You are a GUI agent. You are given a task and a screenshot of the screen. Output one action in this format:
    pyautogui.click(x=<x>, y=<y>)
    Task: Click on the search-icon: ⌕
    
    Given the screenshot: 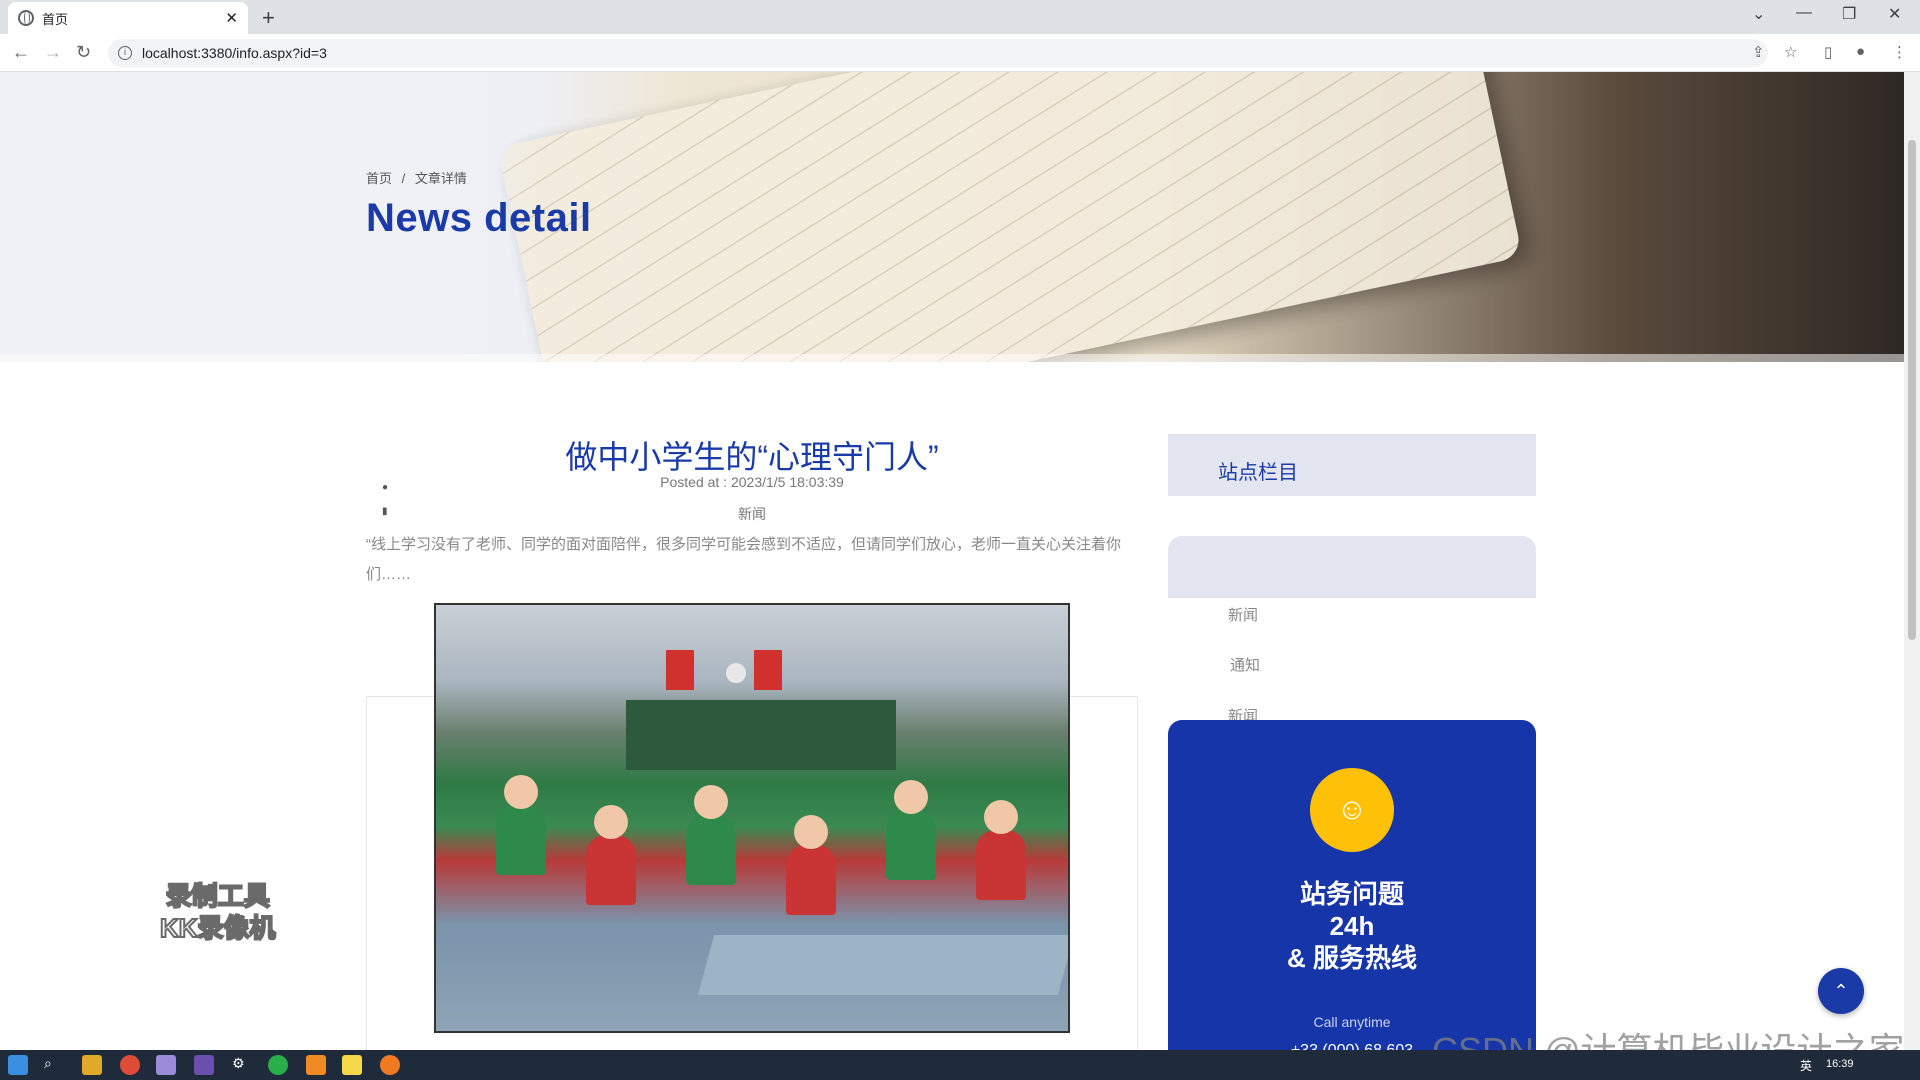 What is the action you would take?
    pyautogui.click(x=54, y=1065)
    